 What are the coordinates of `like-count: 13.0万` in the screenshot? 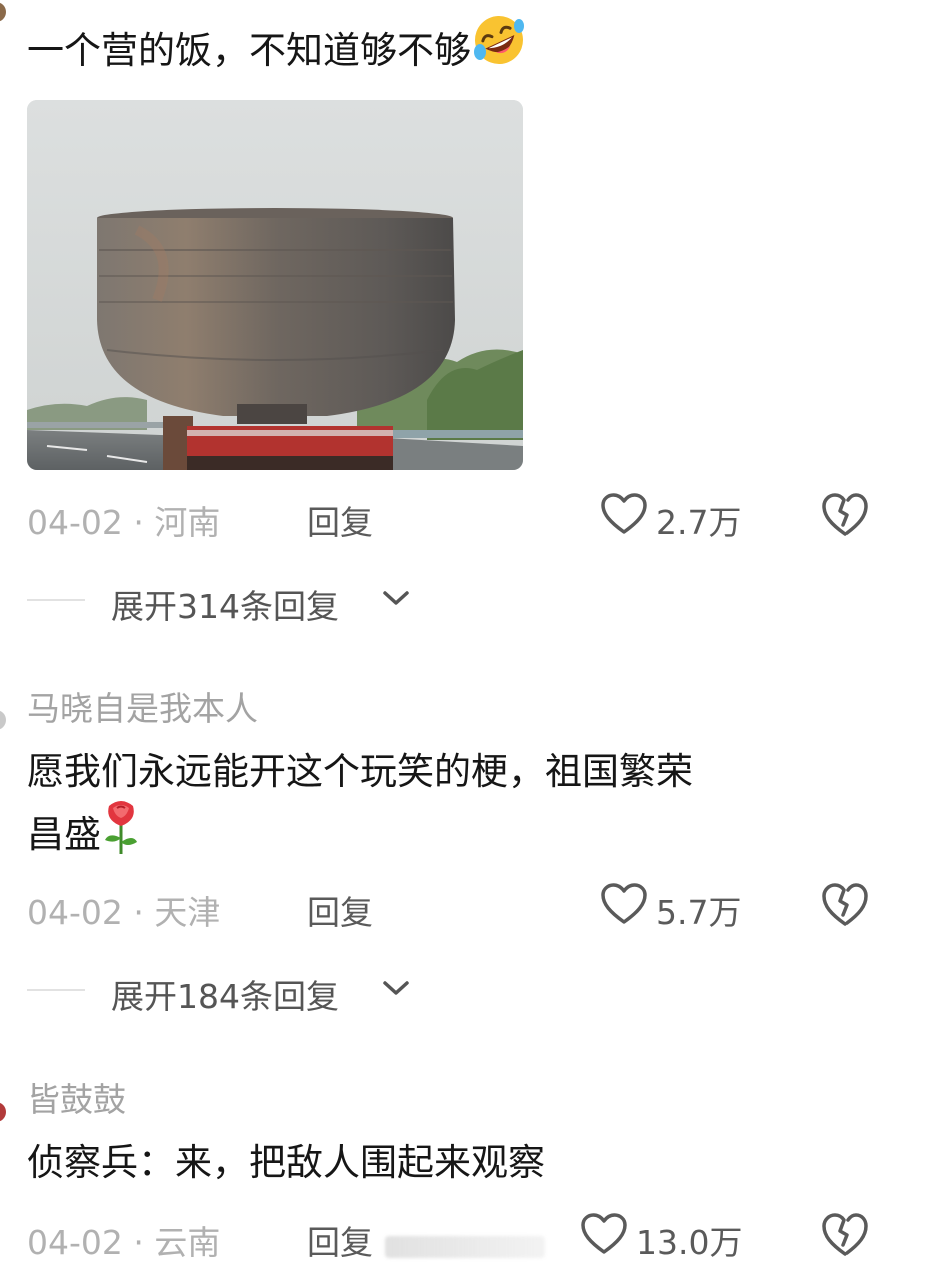 It's located at (689, 1242).